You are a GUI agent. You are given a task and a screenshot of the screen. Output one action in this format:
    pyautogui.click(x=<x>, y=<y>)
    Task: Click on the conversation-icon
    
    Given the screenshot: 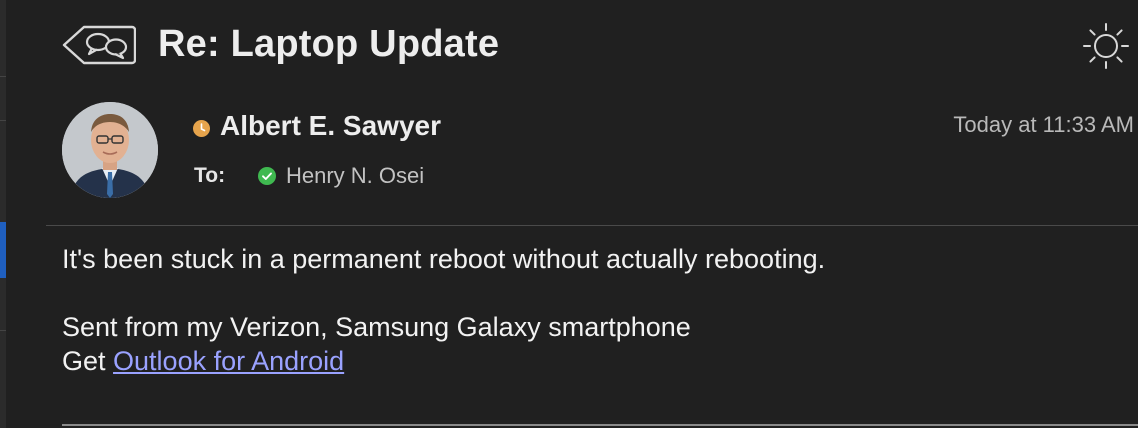 What is the action you would take?
    pyautogui.click(x=99, y=45)
    